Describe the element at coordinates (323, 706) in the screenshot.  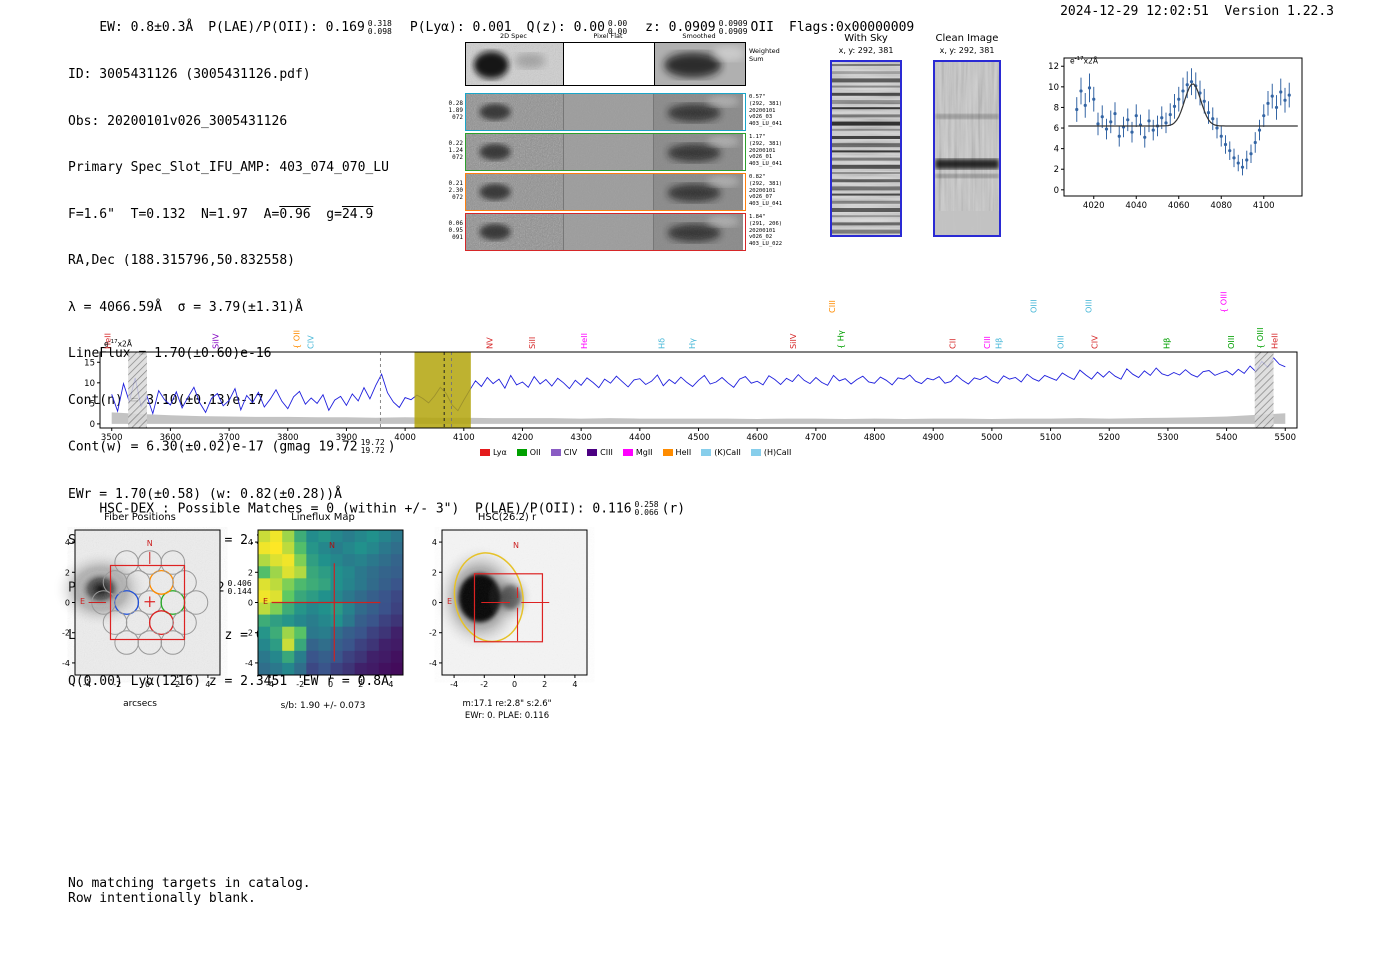
I see `lineflux-caption: s/b: 1.90 +/- 0.073` at that location.